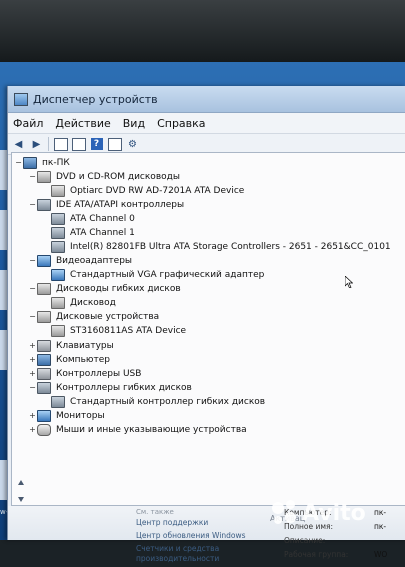 This screenshot has width=405, height=567. What do you see at coordinates (82, 123) in the screenshot?
I see `menu-action: Действие` at bounding box center [82, 123].